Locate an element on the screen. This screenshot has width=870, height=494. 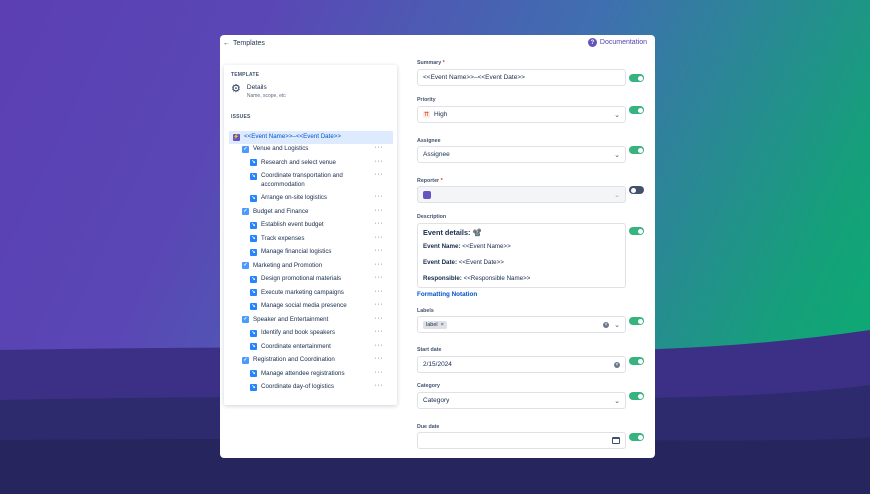
subtask-row: ↘ Coordinate entertainment is located at coordinates (310, 347).